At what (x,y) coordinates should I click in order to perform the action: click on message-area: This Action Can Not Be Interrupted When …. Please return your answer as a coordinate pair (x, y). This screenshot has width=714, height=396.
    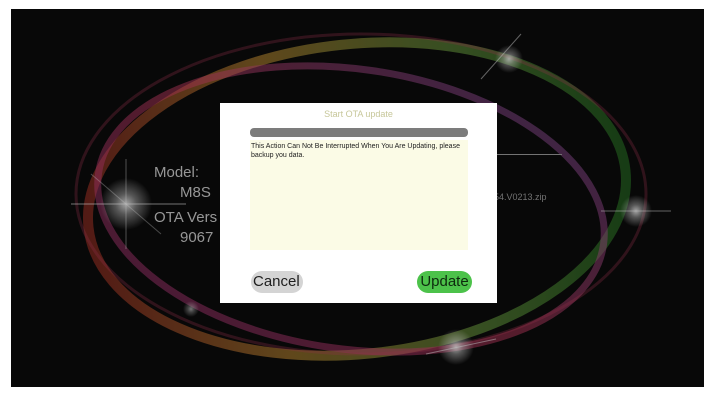
    Looking at the image, I should click on (359, 195).